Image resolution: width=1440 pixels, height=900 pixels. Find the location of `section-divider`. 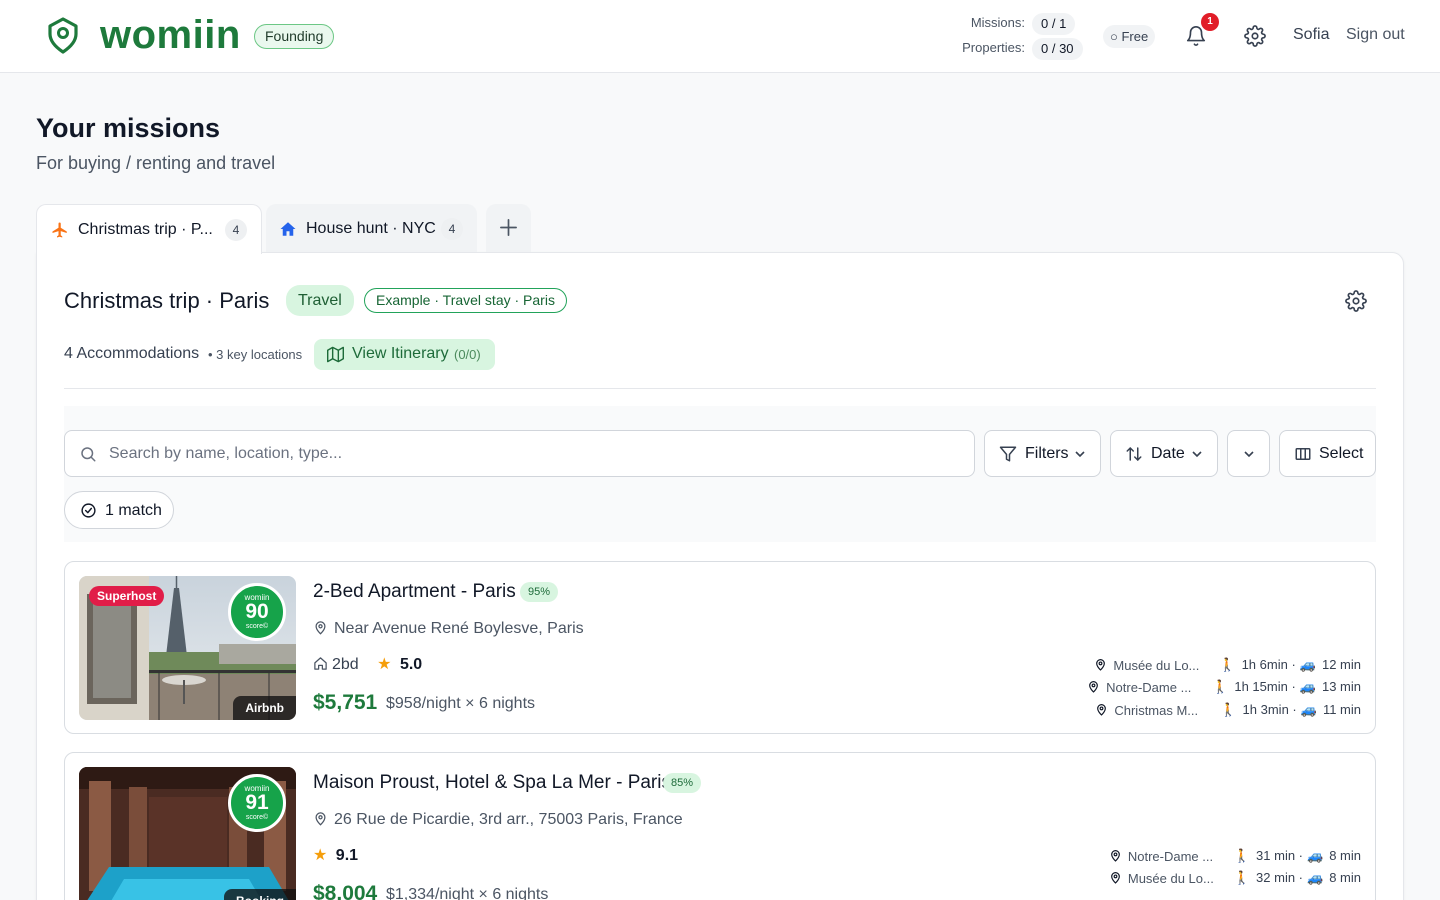

section-divider is located at coordinates (720, 388).